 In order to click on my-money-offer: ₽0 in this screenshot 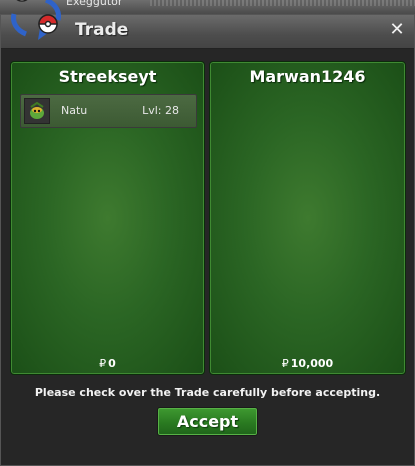, I will do `click(107, 363)`.